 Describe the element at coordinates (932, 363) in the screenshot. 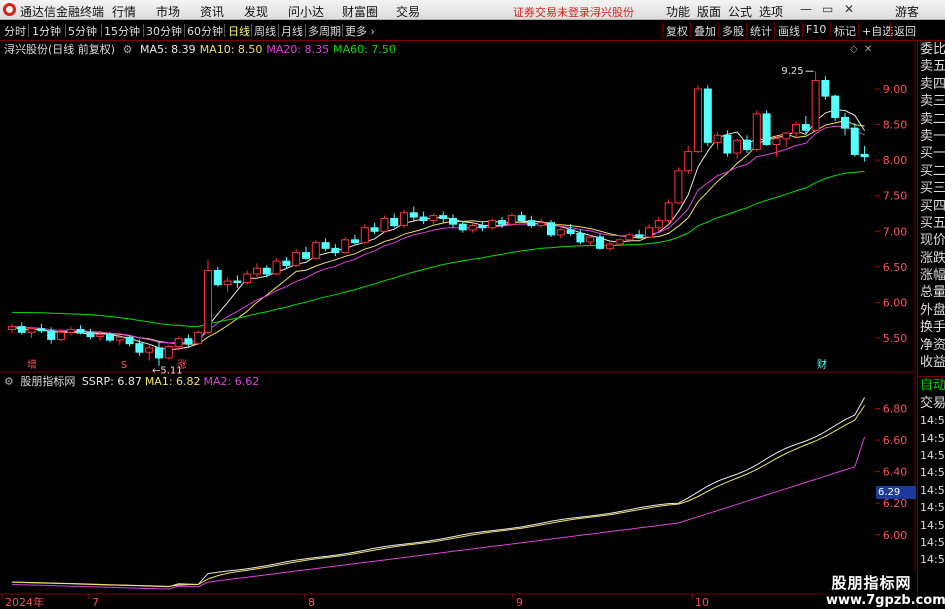

I see `quote-field-label: 收益` at that location.